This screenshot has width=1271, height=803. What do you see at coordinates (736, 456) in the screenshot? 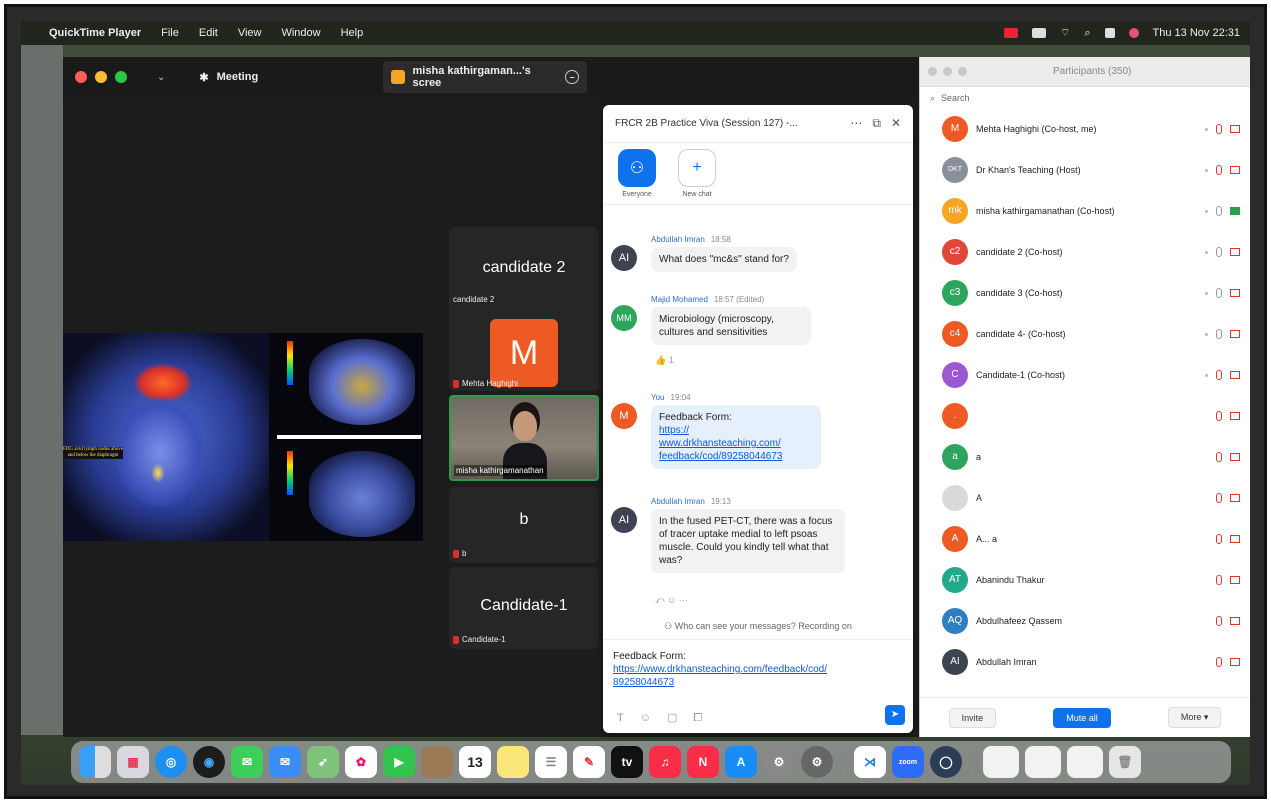
I see `feedback-link: feedback/cod/89258044673` at bounding box center [736, 456].